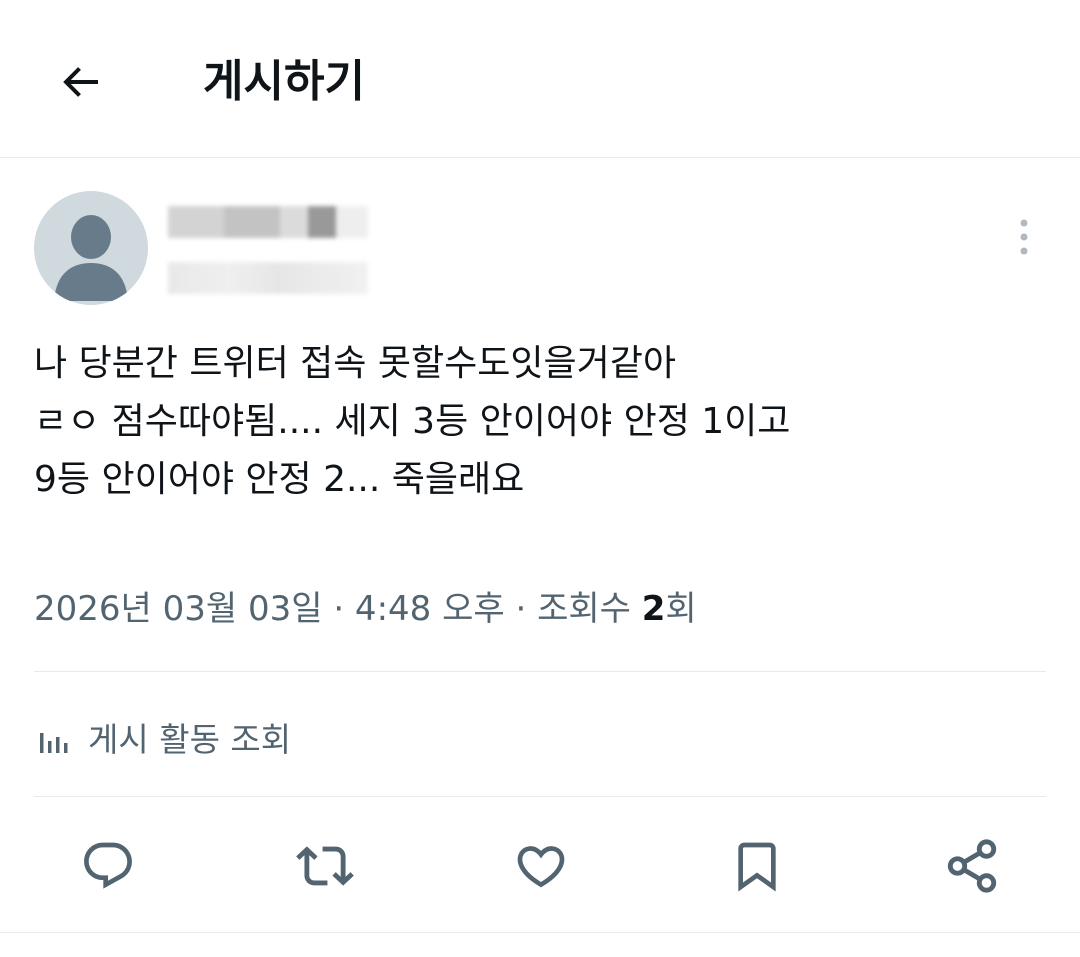 Image resolution: width=1080 pixels, height=957 pixels. Describe the element at coordinates (56, 737) in the screenshot. I see `analytics-bar-icon` at that location.